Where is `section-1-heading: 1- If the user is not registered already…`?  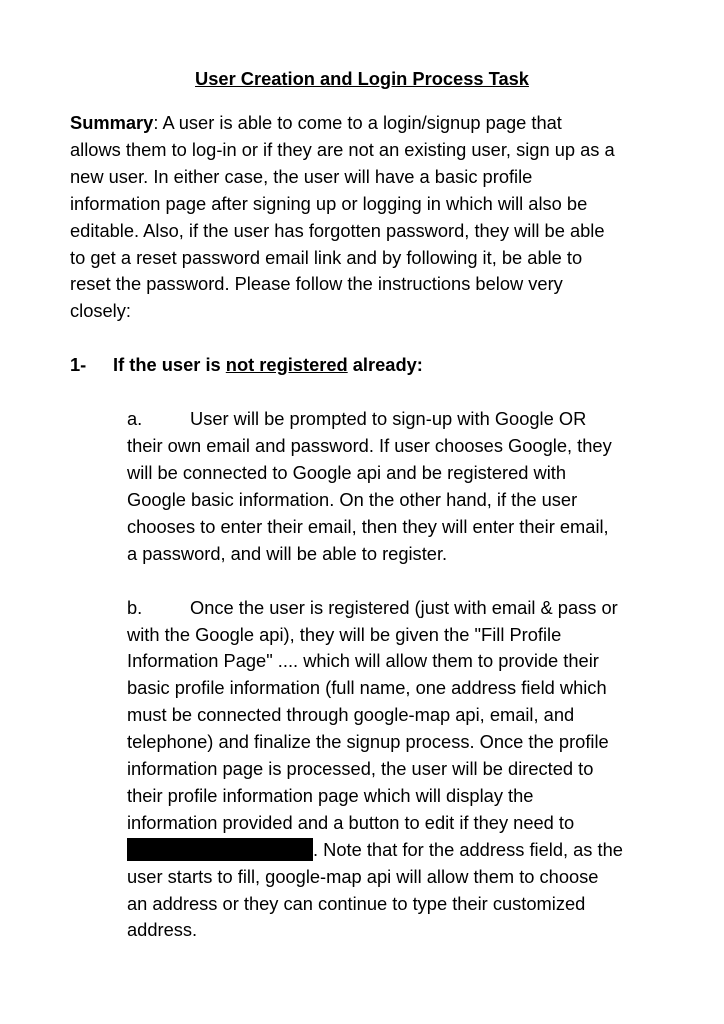 section-1-heading: 1- If the user is not registered already… is located at coordinates (362, 365).